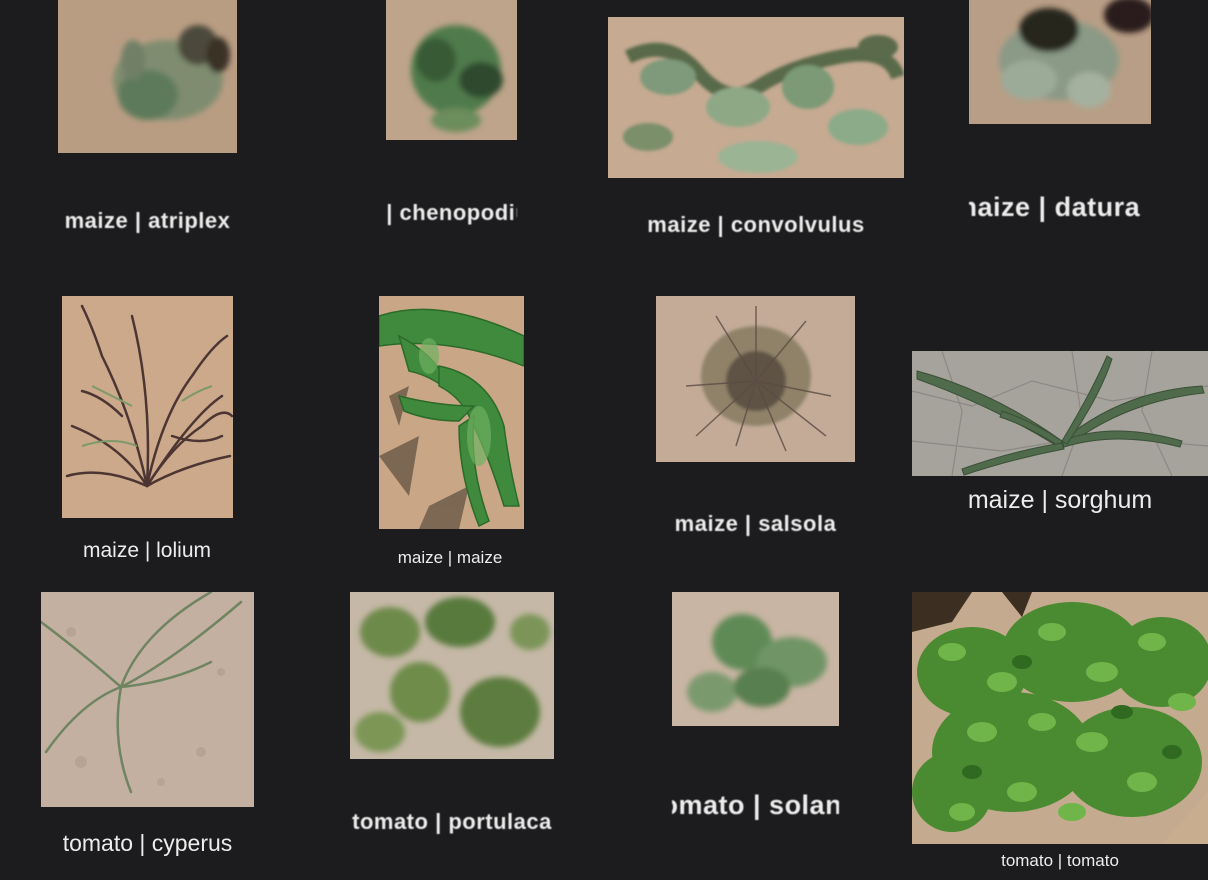  I want to click on thumbnail-tomato-solanum, so click(755, 659).